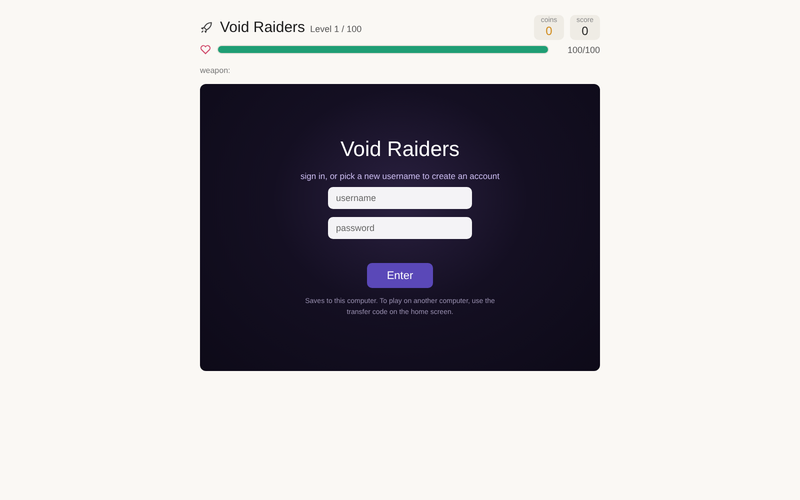 This screenshot has width=800, height=500. I want to click on game-title: Void Raiders, so click(263, 27).